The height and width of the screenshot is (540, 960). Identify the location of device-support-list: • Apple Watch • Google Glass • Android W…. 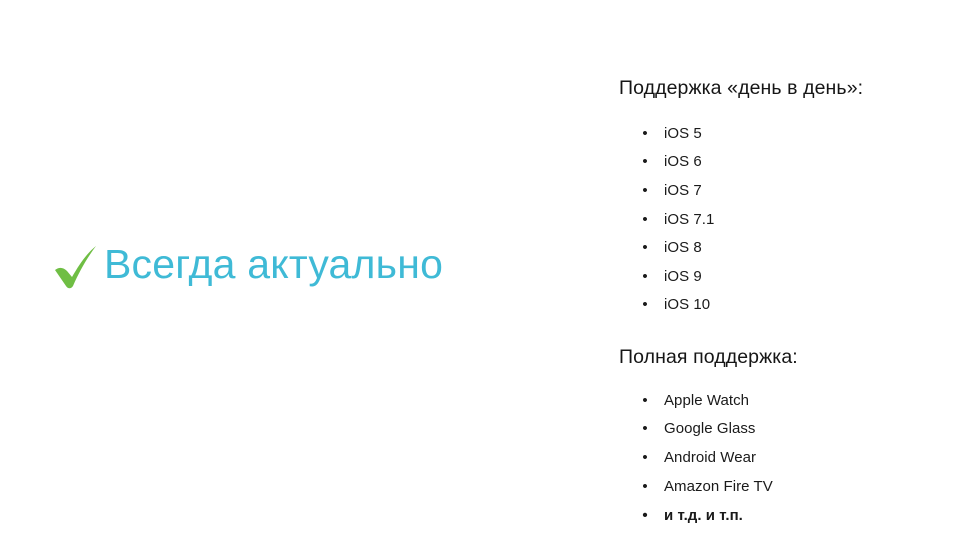
(789, 459).